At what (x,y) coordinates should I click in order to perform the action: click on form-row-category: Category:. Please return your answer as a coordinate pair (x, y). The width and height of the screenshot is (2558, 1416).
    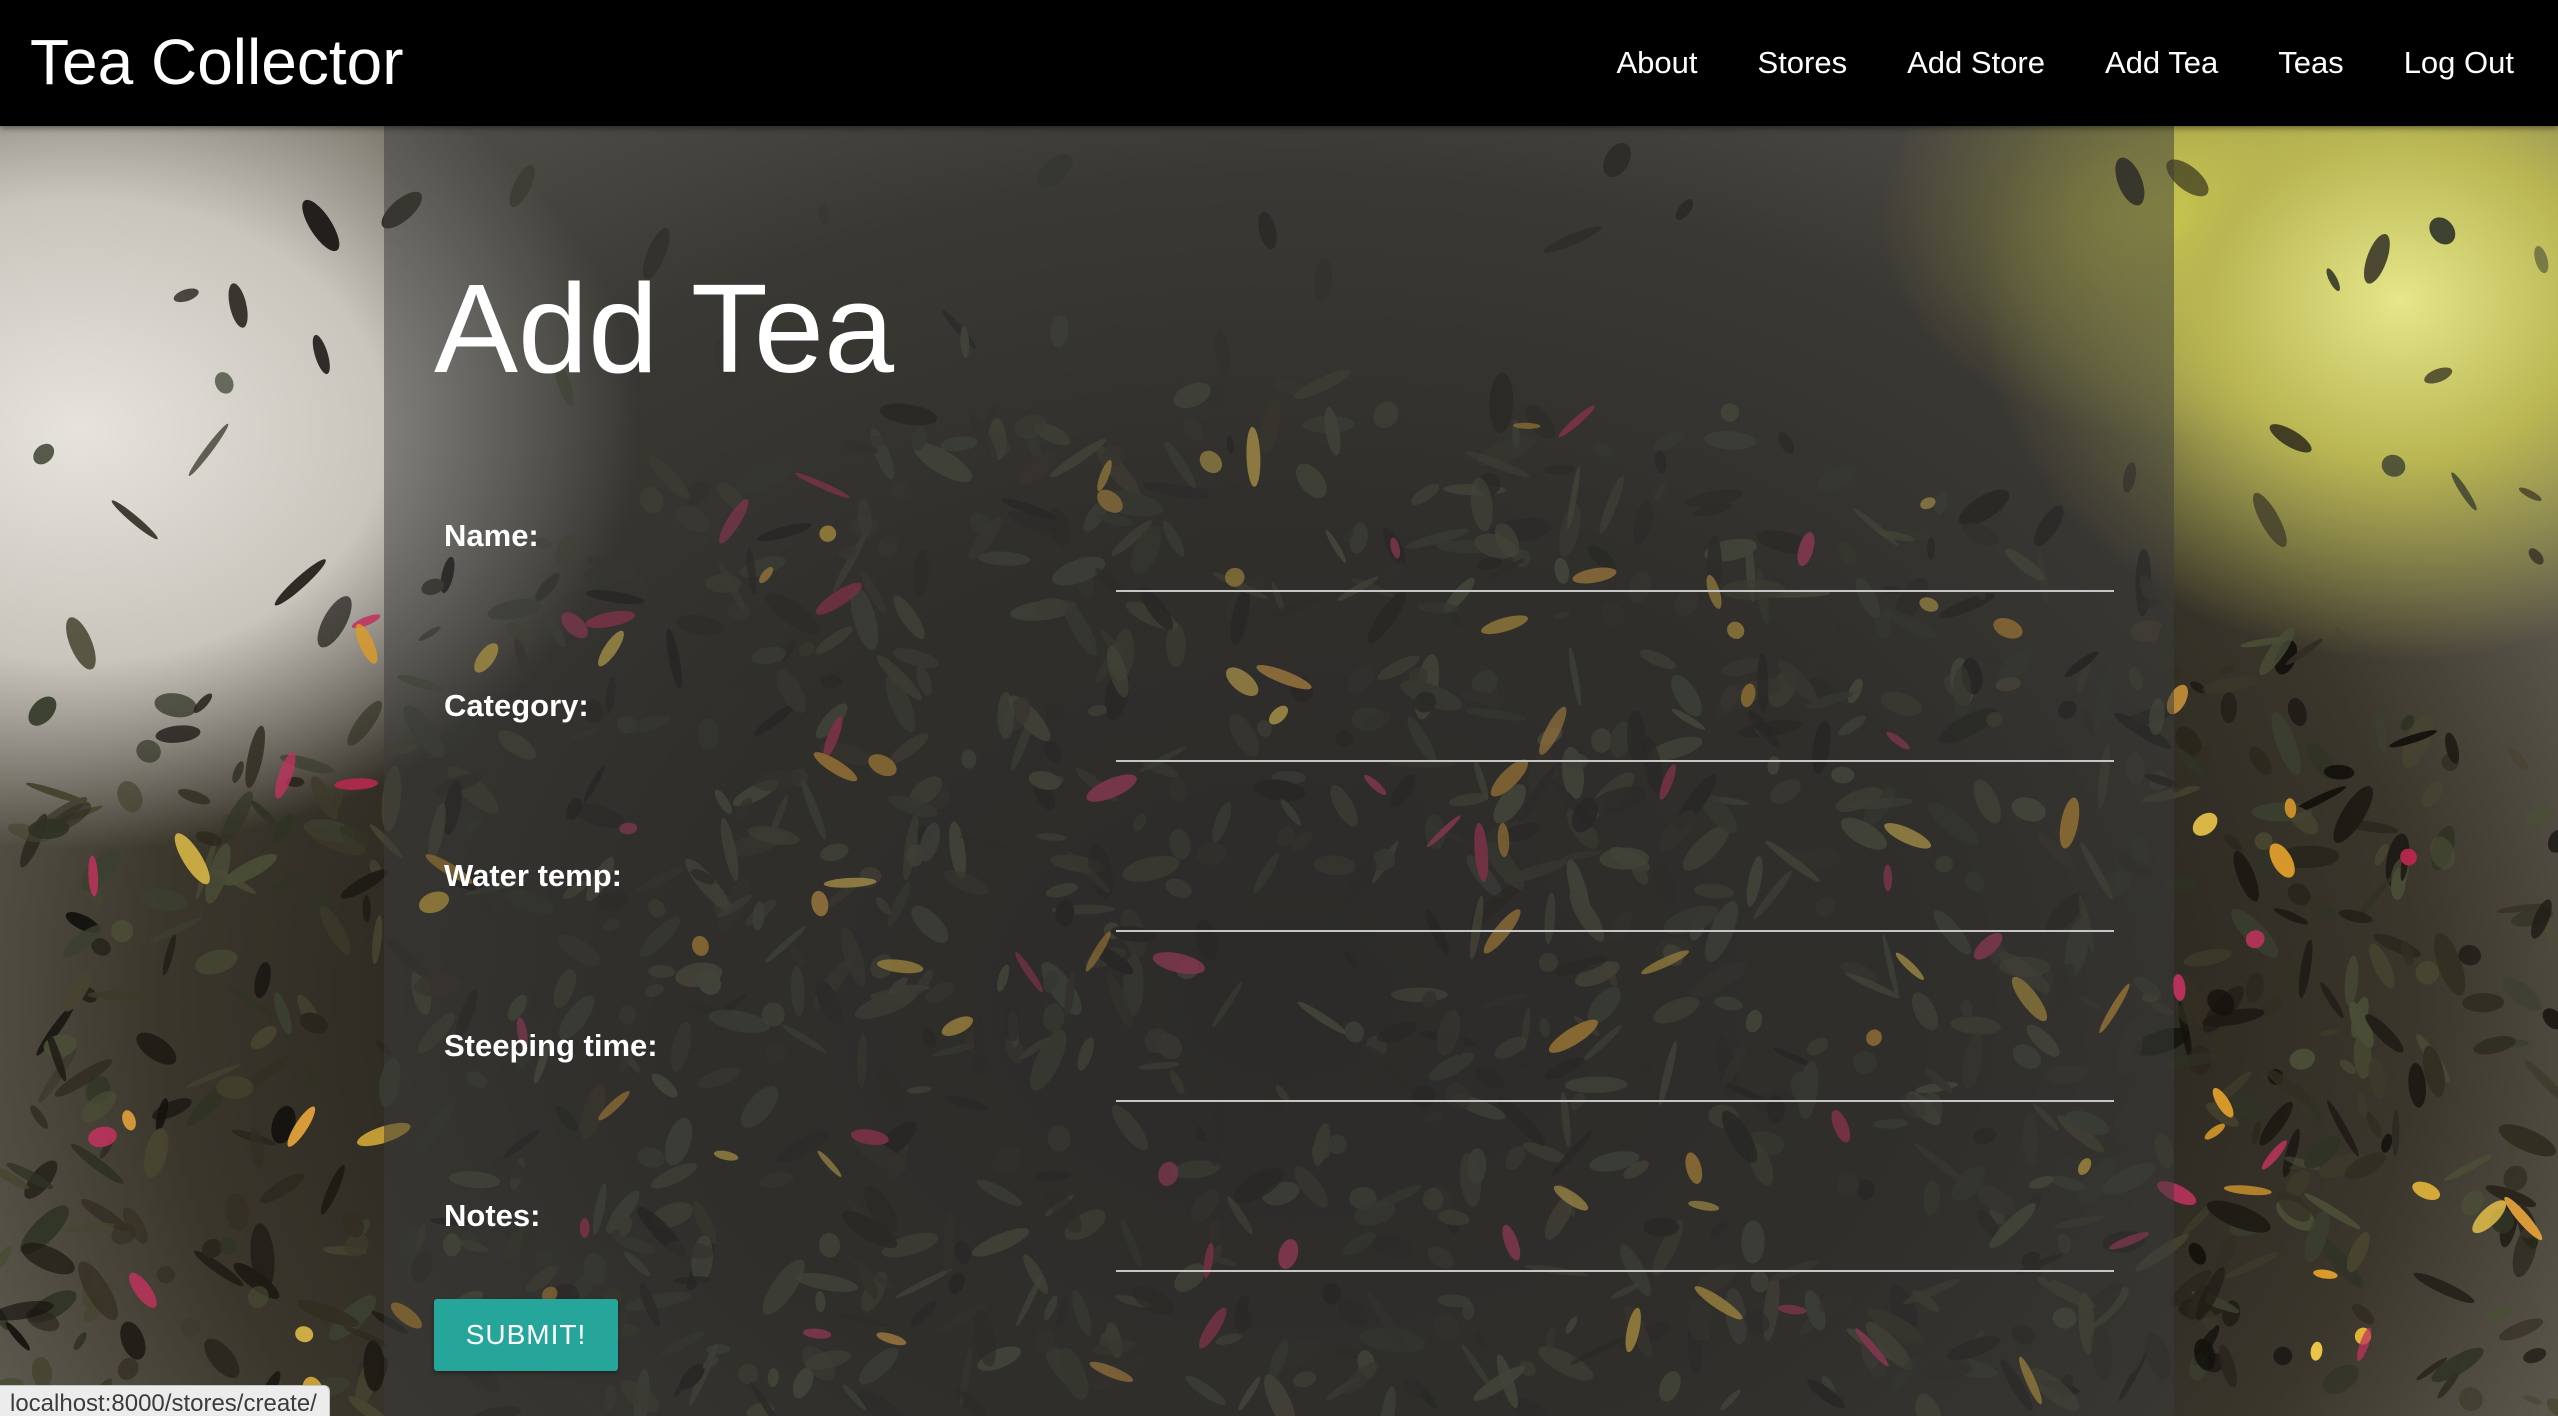
    Looking at the image, I should click on (1279, 731).